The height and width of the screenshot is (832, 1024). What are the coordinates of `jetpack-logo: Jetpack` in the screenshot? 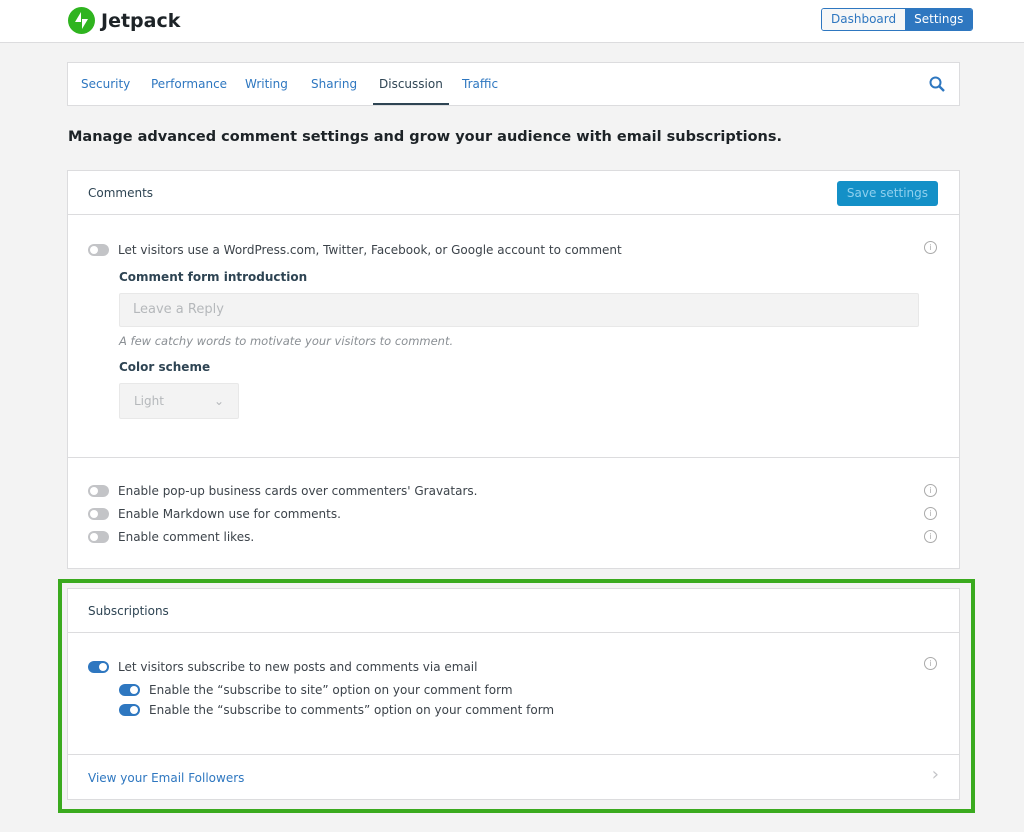 It's located at (124, 20).